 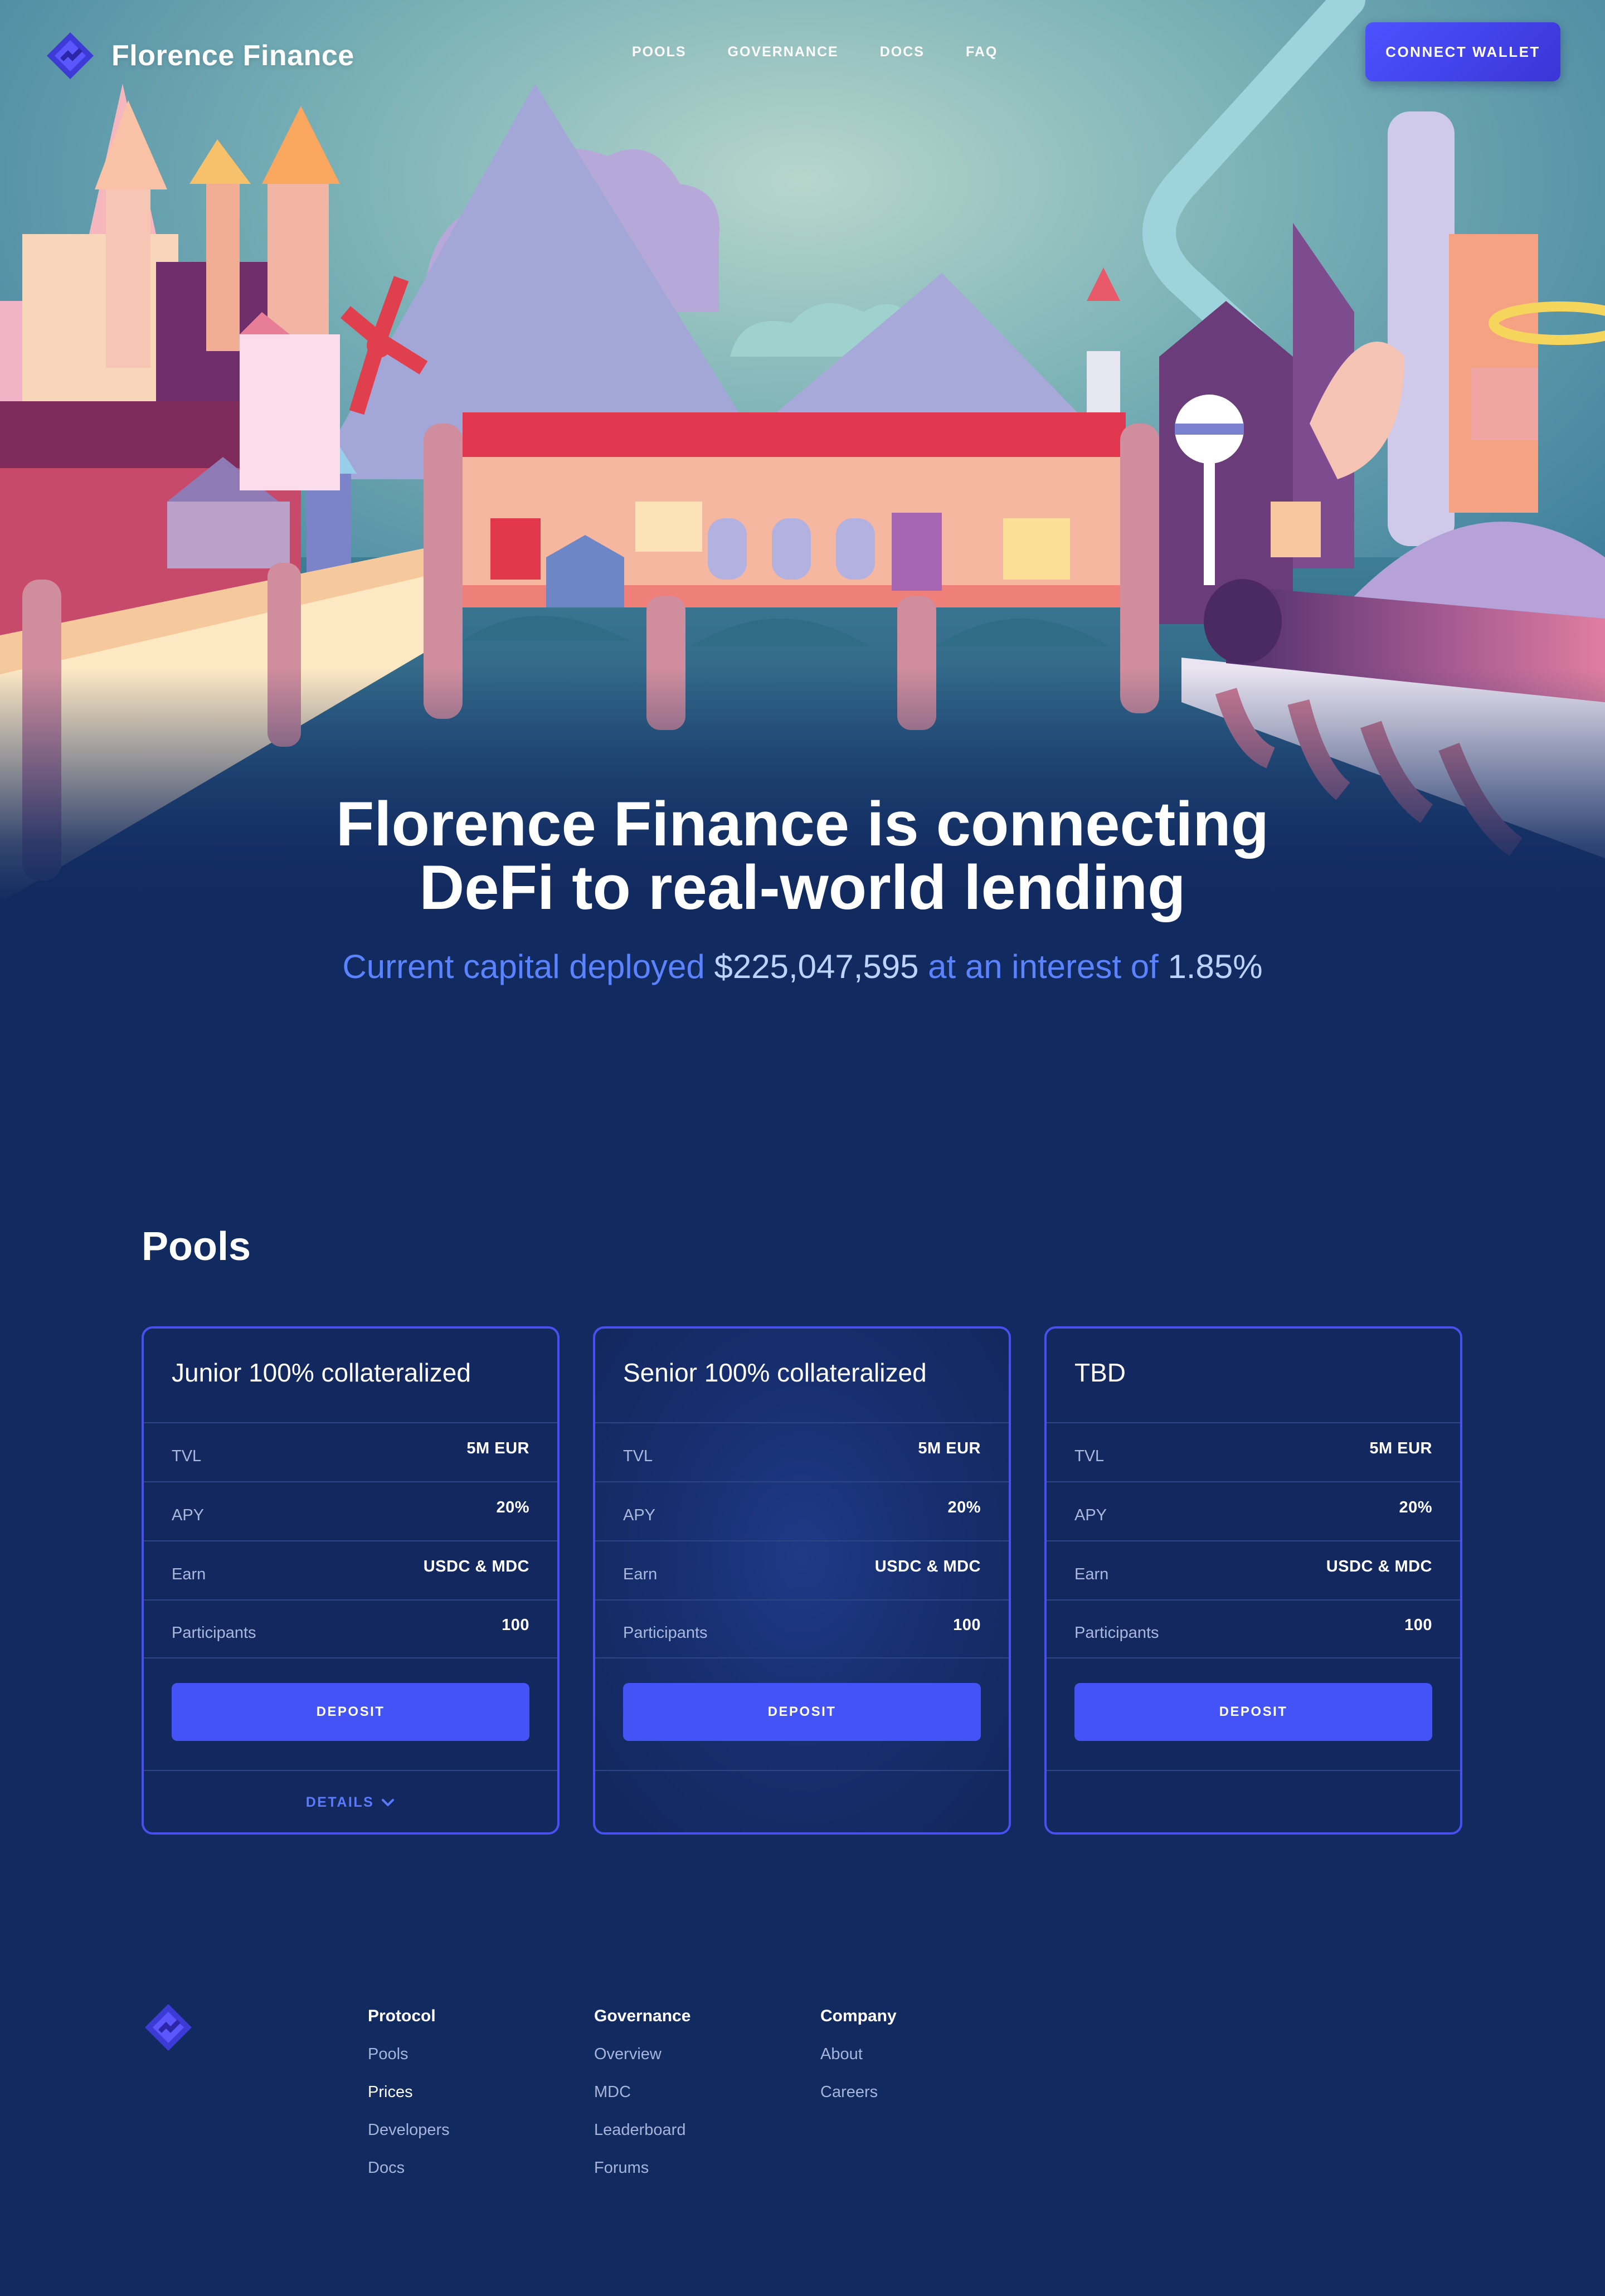 I want to click on nav-governance: GOVERNANCE, so click(x=783, y=52).